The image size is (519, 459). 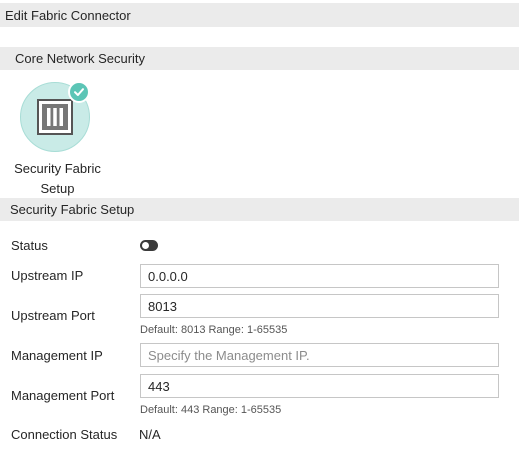 What do you see at coordinates (53, 315) in the screenshot?
I see `upstream-port-label: Upstream Port` at bounding box center [53, 315].